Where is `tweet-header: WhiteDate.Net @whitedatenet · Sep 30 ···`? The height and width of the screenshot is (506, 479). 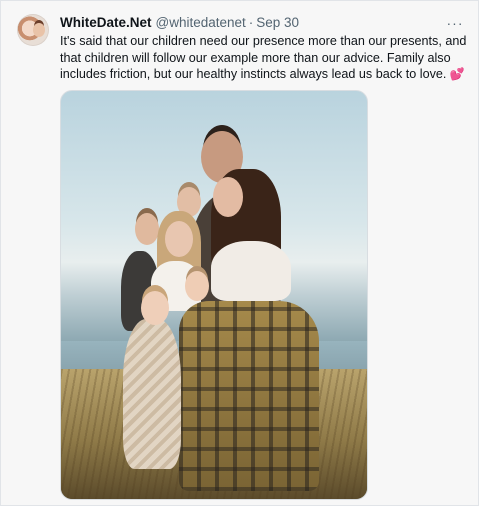
tweet-header: WhiteDate.Net @whitedatenet · Sep 30 ··· is located at coordinates (262, 23).